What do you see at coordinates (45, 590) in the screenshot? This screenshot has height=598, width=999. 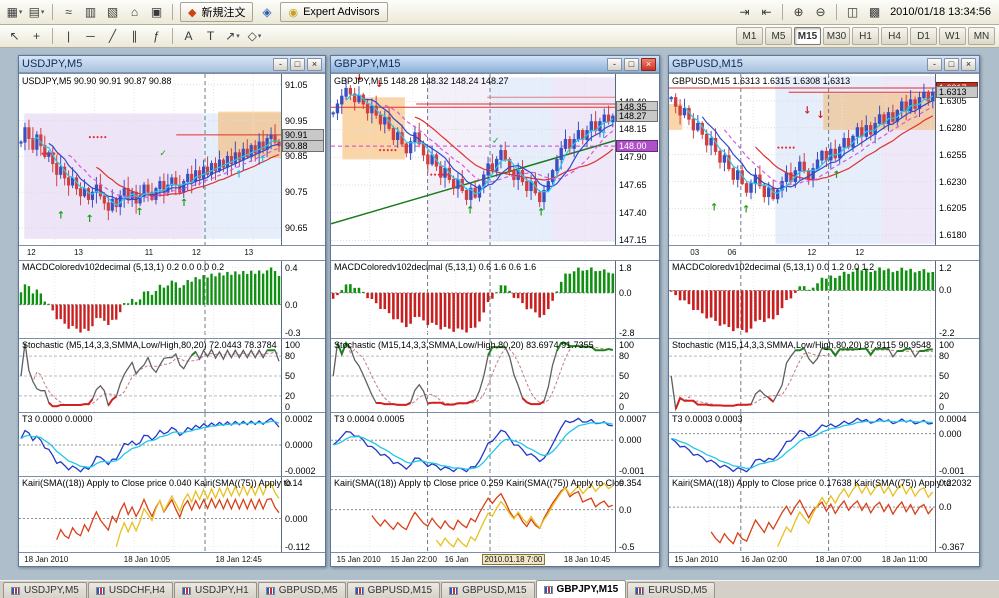 I see `tab-usdjpy-m5: USDJPY,M5` at bounding box center [45, 590].